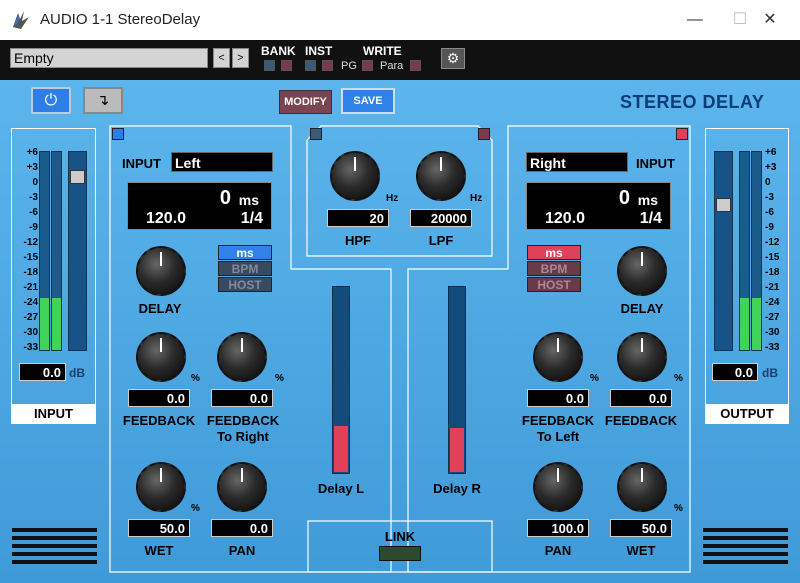 This screenshot has height=583, width=800. Describe the element at coordinates (195, 508) in the screenshot. I see `left-wet-pct: %` at that location.